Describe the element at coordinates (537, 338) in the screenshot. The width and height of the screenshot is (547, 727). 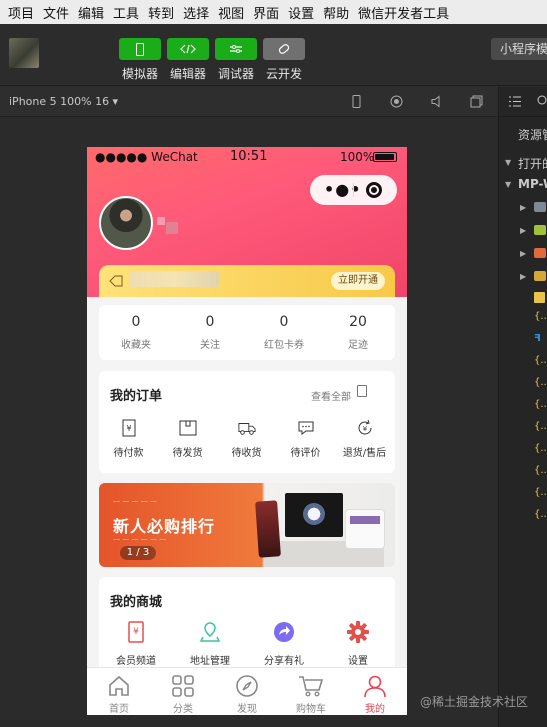
I see `css-file-icon: ꟻ` at that location.